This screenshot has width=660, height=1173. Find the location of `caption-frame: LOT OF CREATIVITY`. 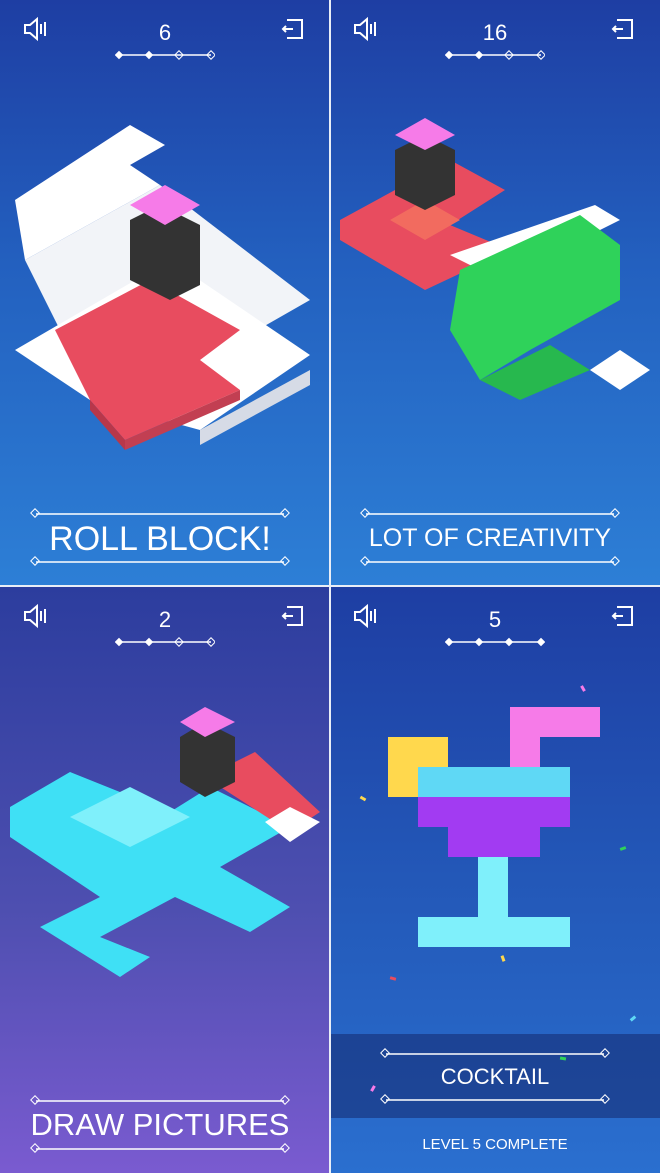

caption-frame: LOT OF CREATIVITY is located at coordinates (490, 538).